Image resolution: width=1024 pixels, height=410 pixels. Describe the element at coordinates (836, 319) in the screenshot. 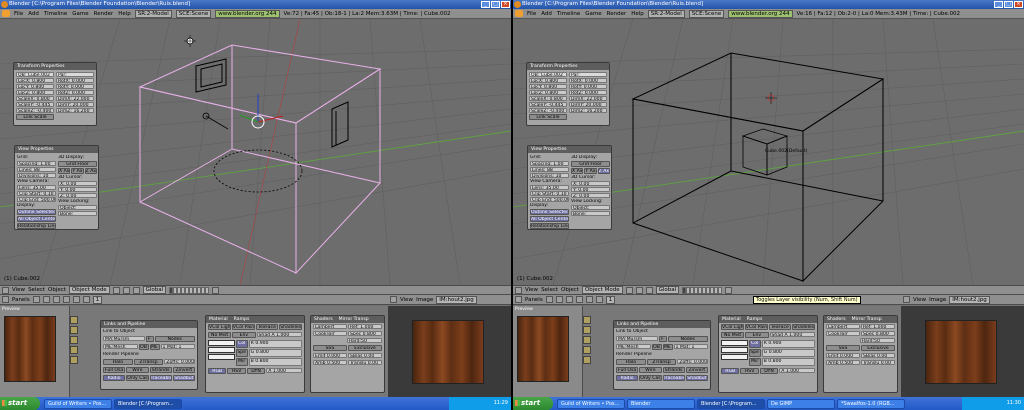

I see `shaders-tab: Shaders` at that location.